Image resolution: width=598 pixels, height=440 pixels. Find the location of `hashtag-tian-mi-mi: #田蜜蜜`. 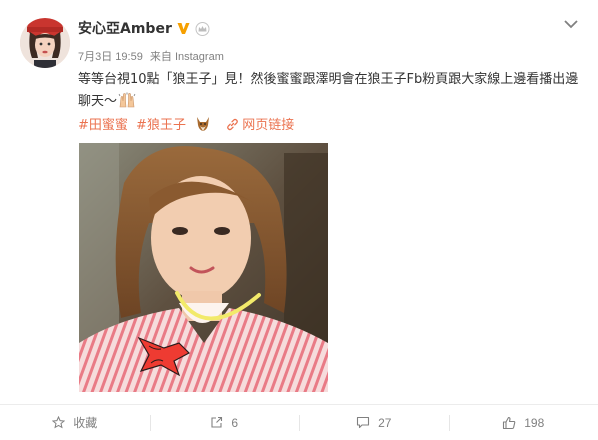

hashtag-tian-mi-mi: #田蜜蜜 is located at coordinates (103, 125).